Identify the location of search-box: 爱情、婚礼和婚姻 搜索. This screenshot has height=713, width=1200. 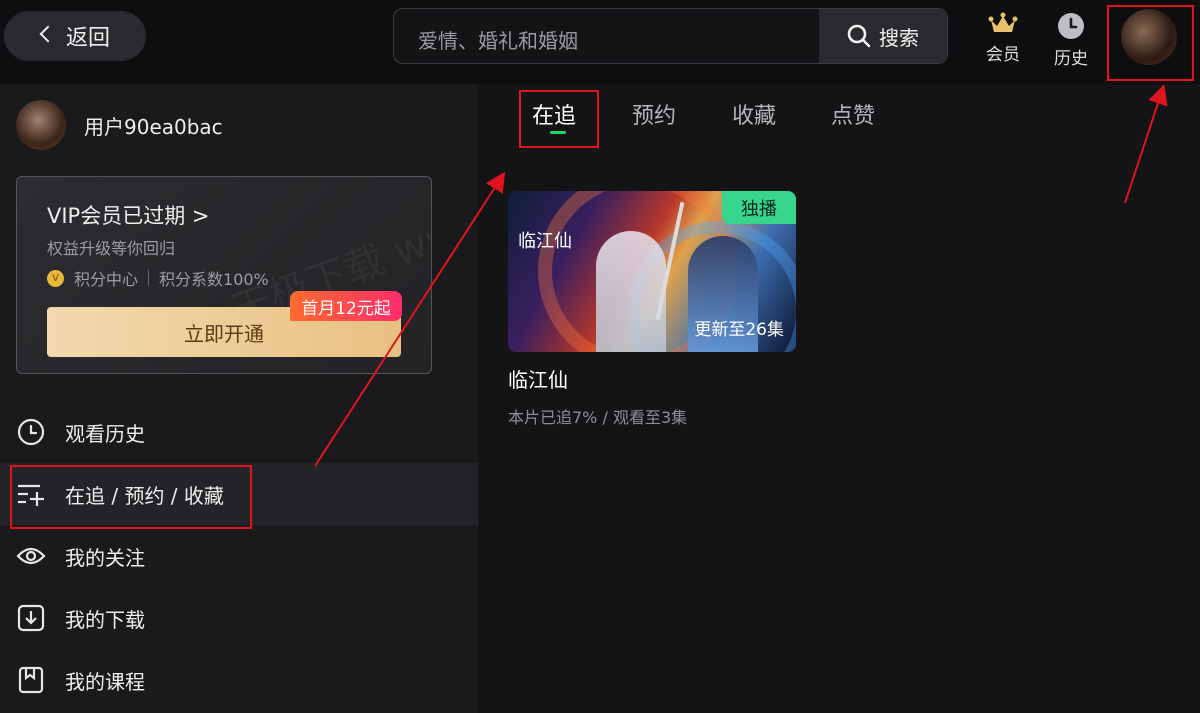
(670, 36).